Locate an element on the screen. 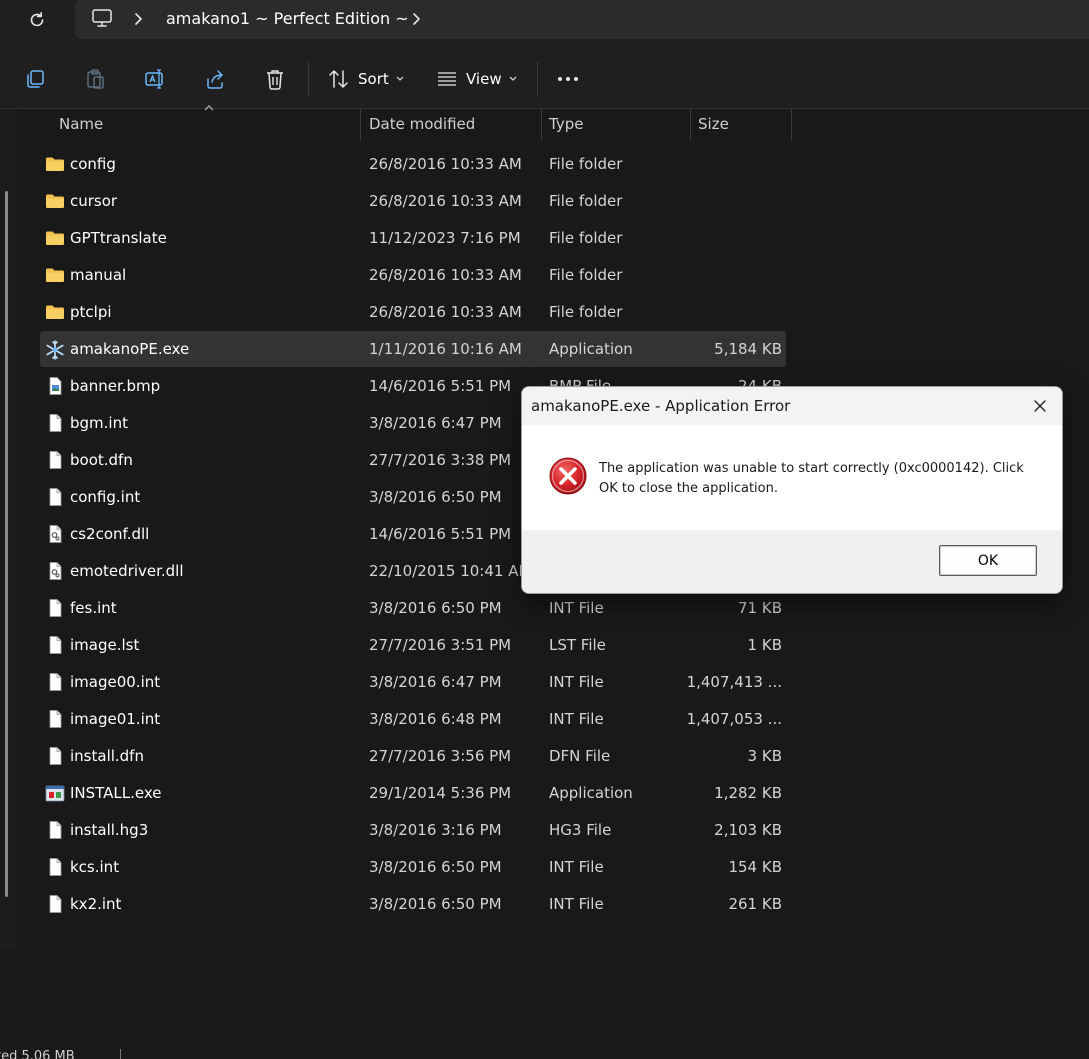 Image resolution: width=1089 pixels, height=1059 pixels. file-row: kx2.int 3/8/2016 6:50 PM INT File 261 KB is located at coordinates (413, 904).